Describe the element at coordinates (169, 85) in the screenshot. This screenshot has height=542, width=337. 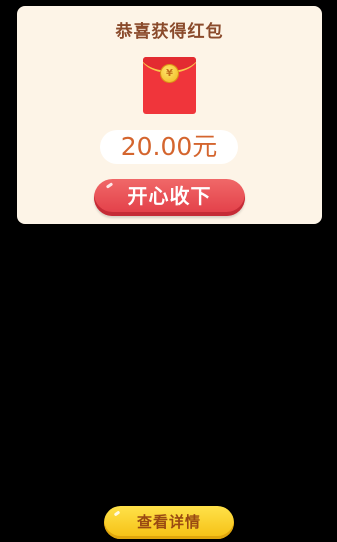
I see `red-envelope-icon: ¥` at that location.